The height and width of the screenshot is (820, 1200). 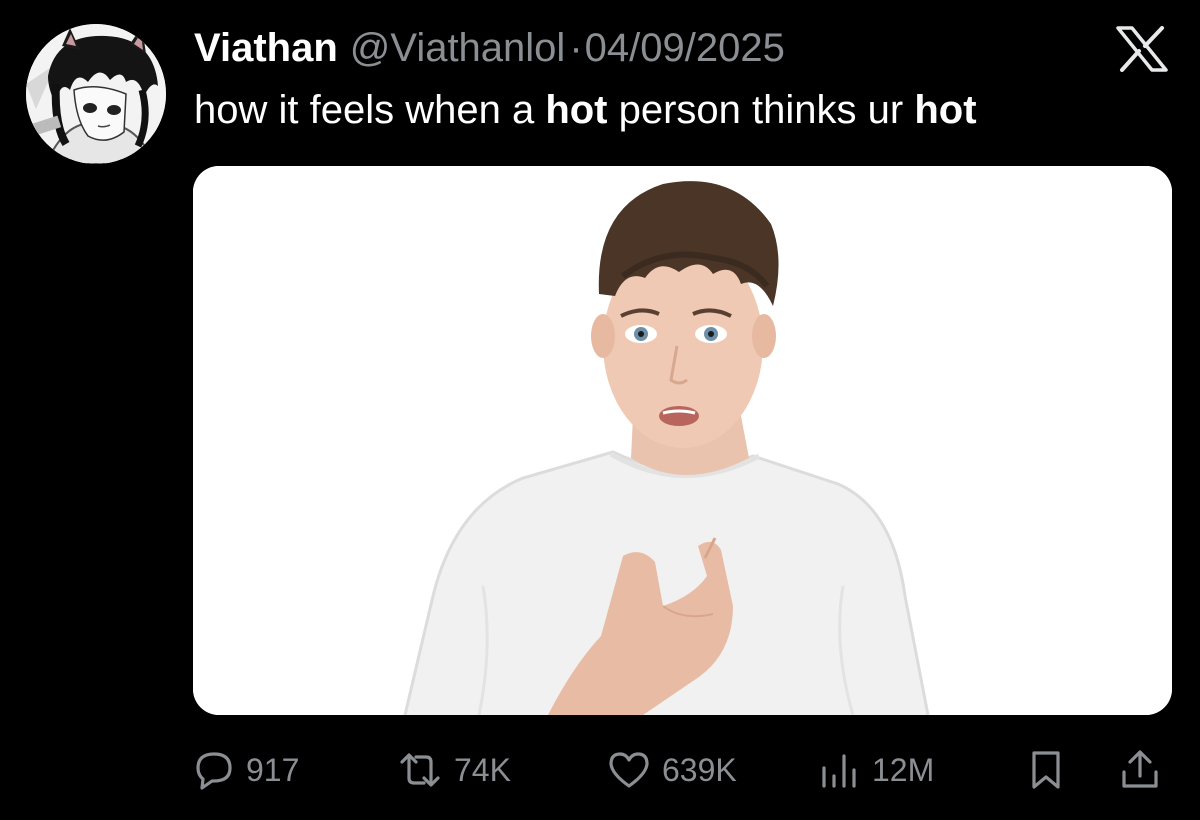 I want to click on views-count: 12M, so click(x=903, y=769).